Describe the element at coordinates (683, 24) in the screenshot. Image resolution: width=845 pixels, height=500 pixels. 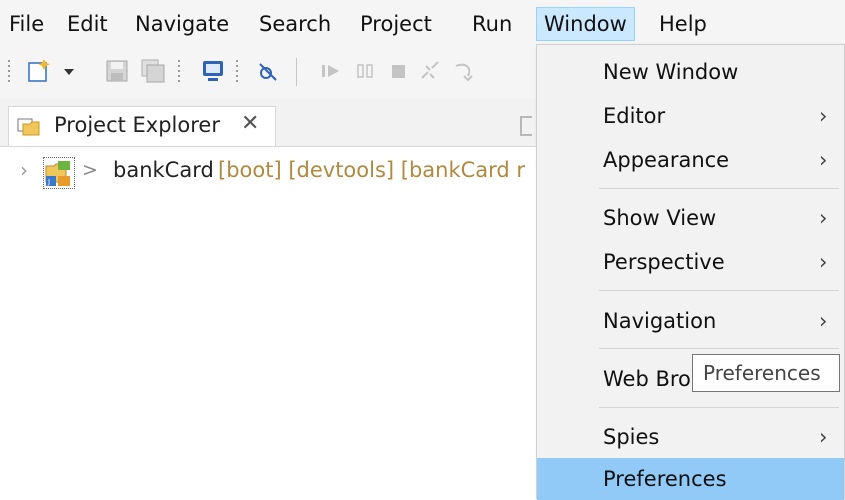
I see `menu-help: Help` at that location.